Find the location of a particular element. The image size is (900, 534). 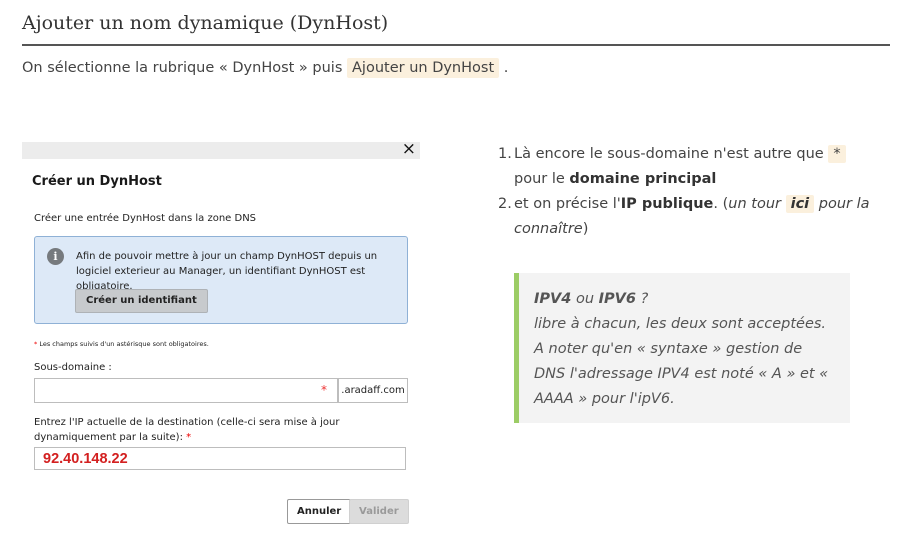

quote-ipv6: IPV6 is located at coordinates (617, 299).